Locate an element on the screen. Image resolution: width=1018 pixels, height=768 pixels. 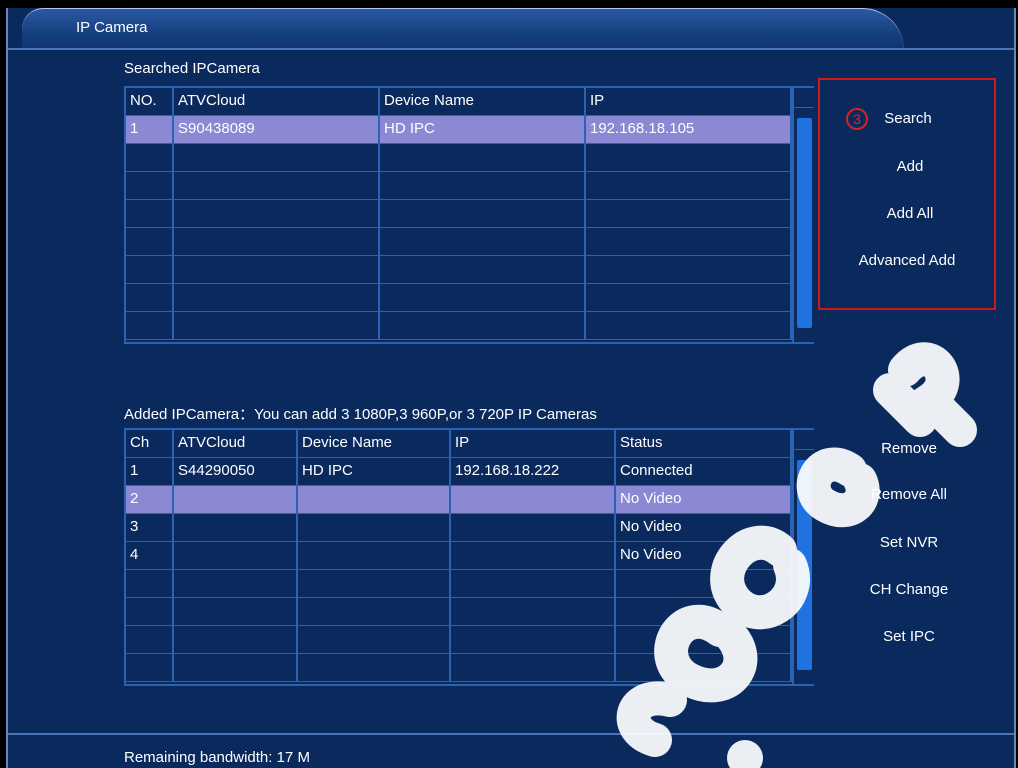
searched-scrollbar is located at coordinates (803, 215).